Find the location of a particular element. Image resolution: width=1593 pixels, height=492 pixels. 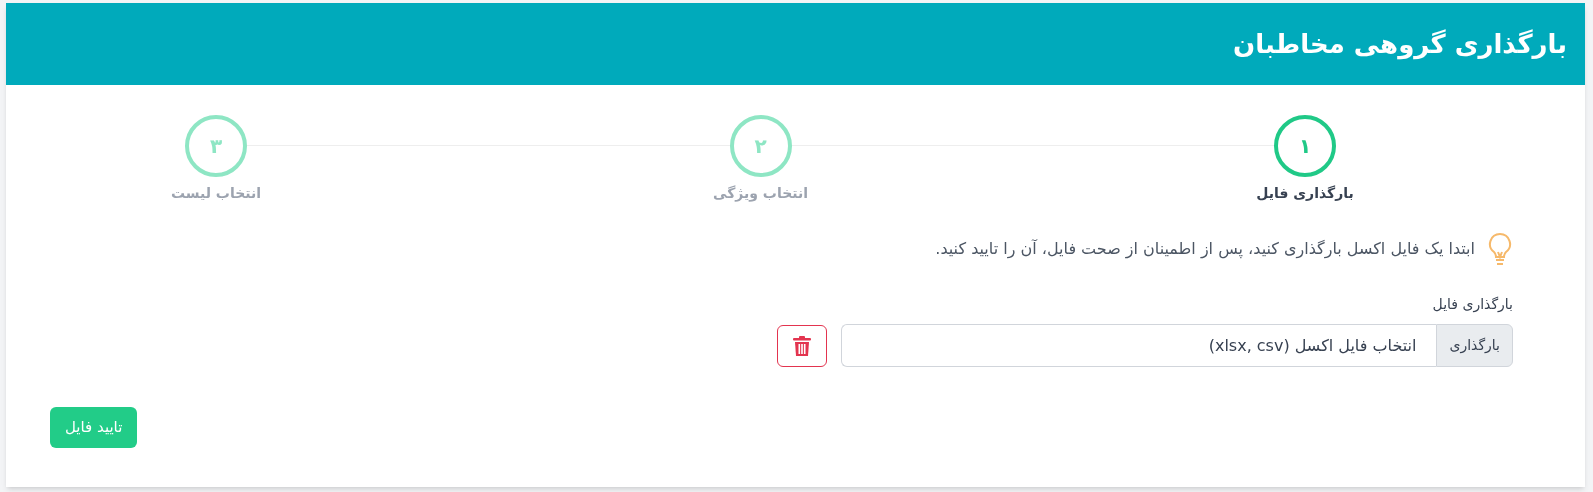

lightbulb-icon is located at coordinates (1500, 249).